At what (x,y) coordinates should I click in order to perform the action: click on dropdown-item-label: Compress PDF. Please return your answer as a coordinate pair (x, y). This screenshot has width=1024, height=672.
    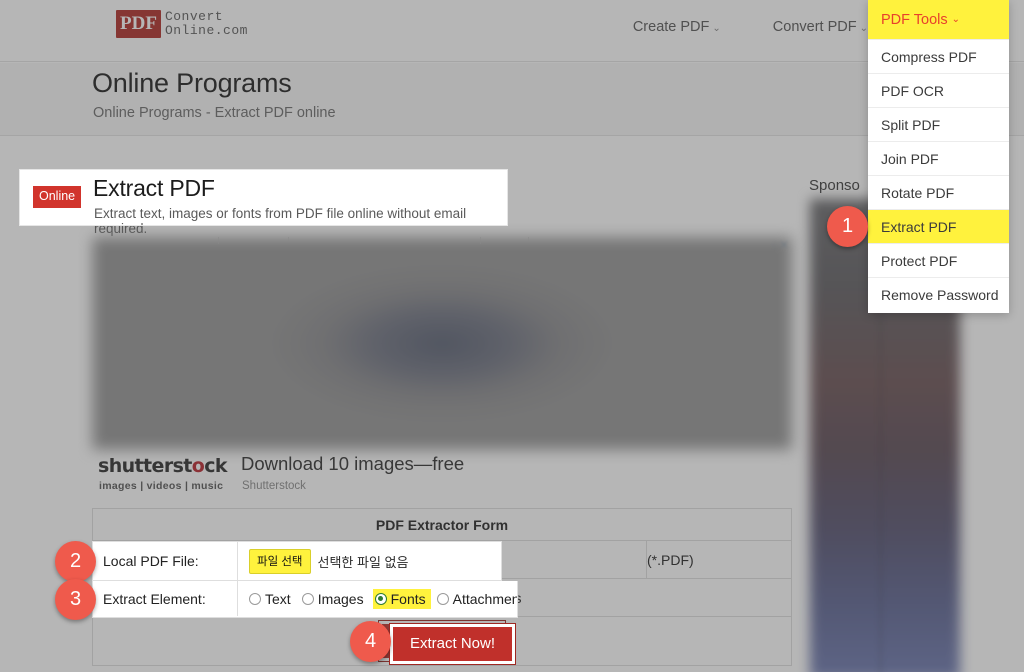
    Looking at the image, I should click on (929, 56).